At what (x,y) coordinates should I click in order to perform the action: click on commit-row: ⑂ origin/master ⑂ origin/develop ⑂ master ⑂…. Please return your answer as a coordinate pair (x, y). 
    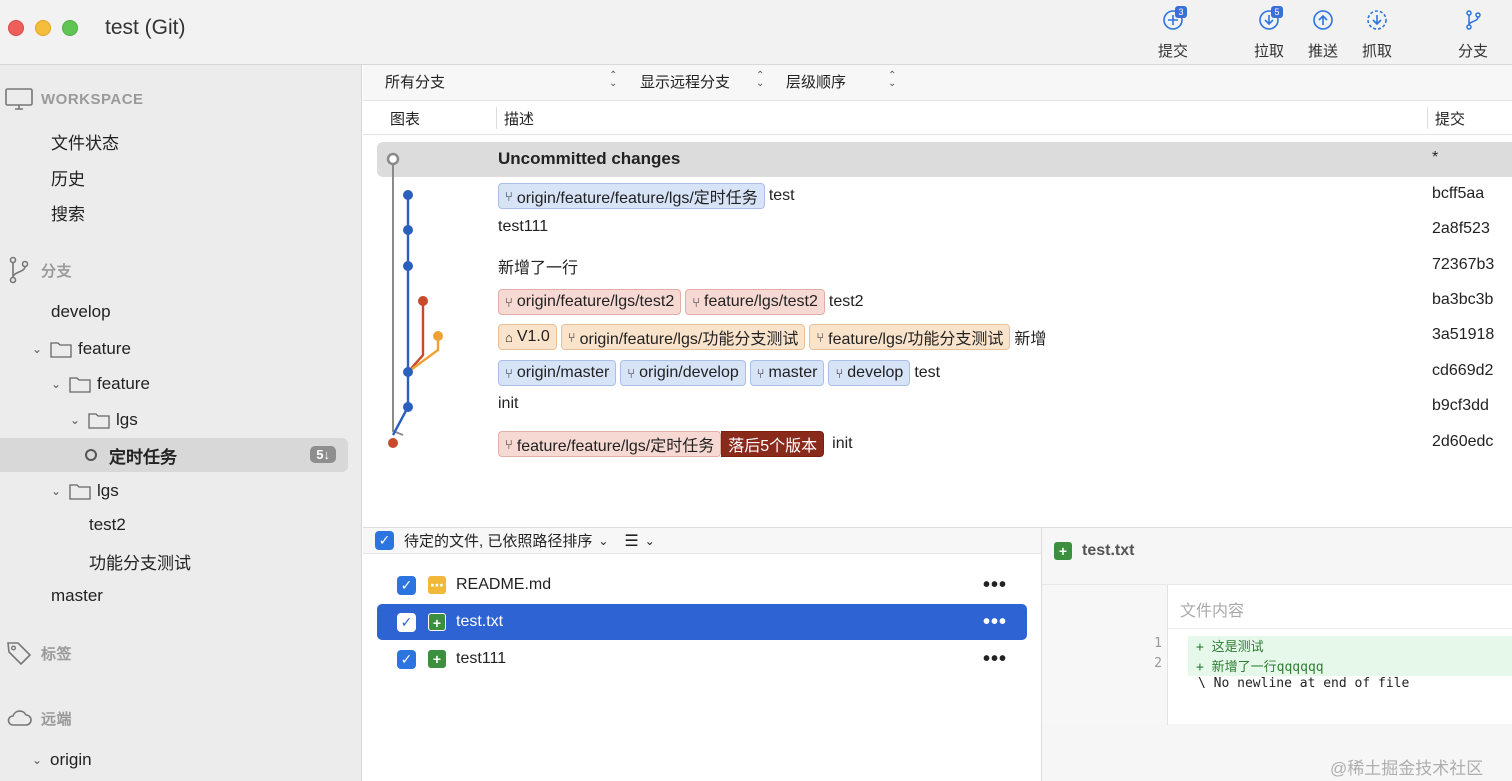
    Looking at the image, I should click on (937, 371).